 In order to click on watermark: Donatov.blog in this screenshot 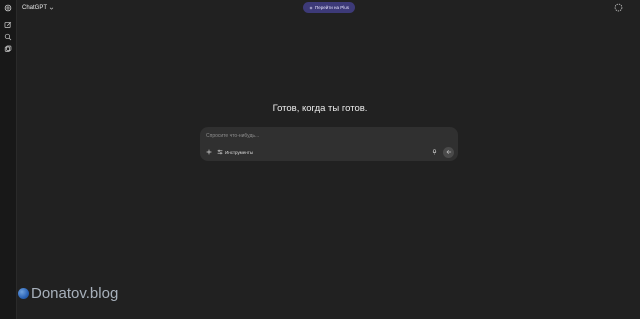, I will do `click(68, 293)`.